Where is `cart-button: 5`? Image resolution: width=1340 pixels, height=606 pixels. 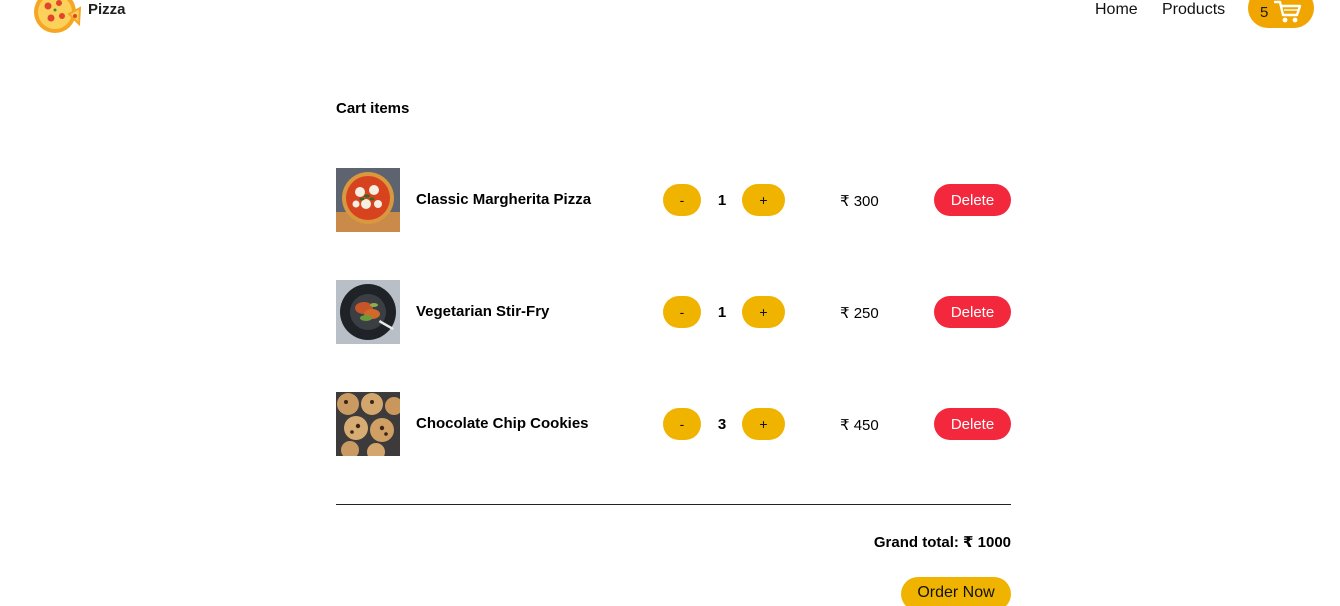
cart-button: 5 is located at coordinates (1281, 14).